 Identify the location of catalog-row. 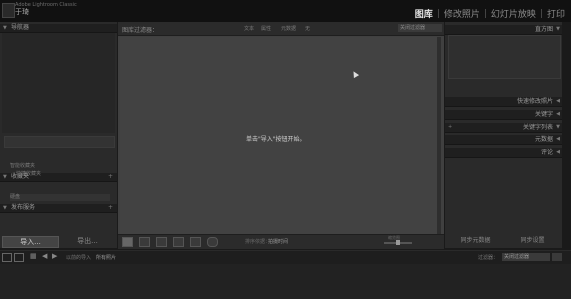
(59, 142).